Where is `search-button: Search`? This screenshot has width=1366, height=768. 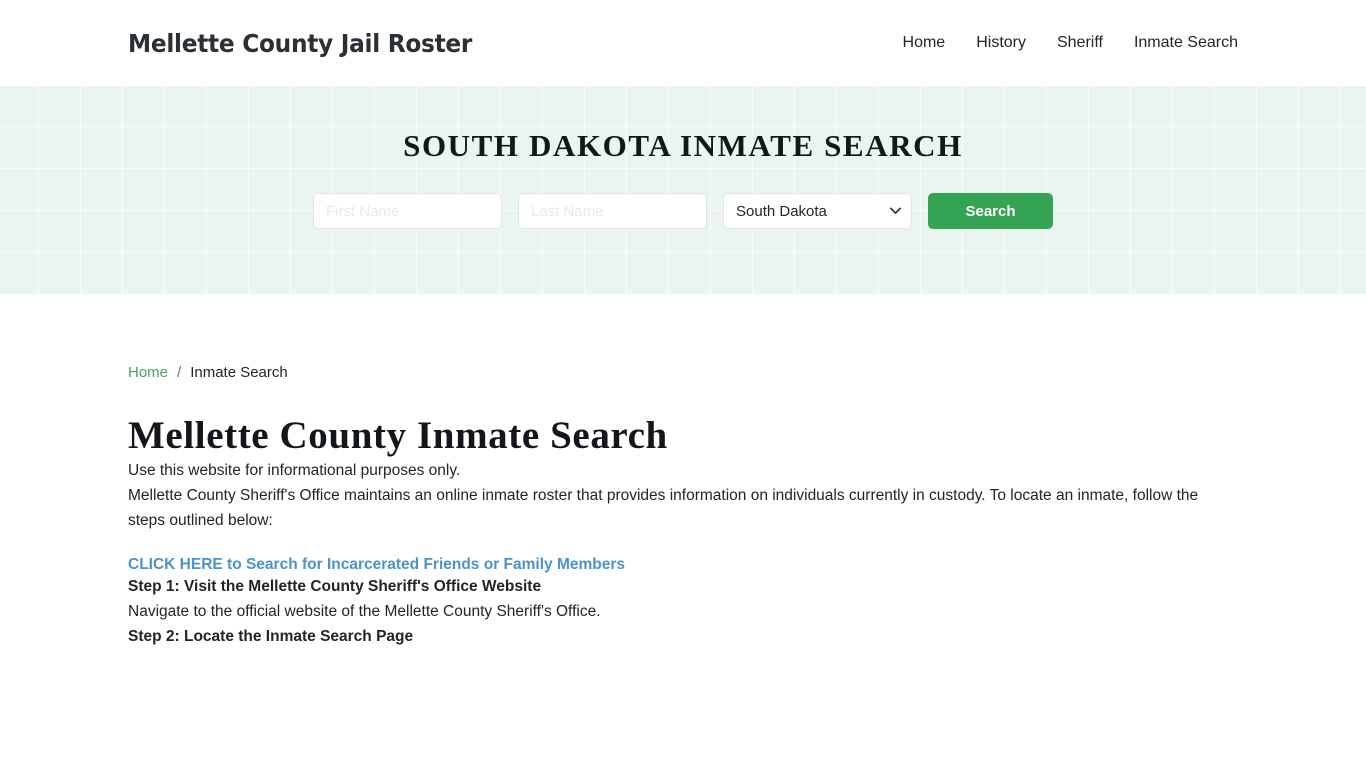
search-button: Search is located at coordinates (990, 211).